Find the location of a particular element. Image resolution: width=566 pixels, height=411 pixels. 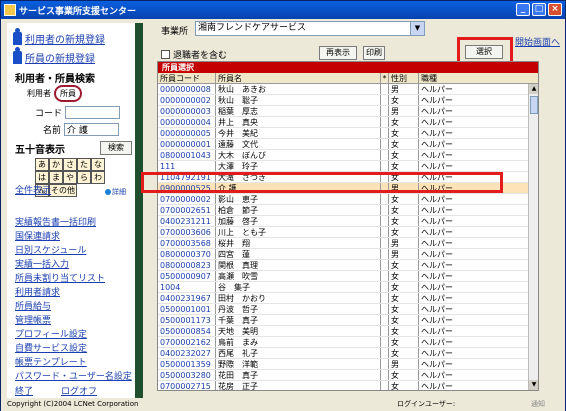

office-select: 湘南フレンドケアサービス ▼ is located at coordinates (310, 28).